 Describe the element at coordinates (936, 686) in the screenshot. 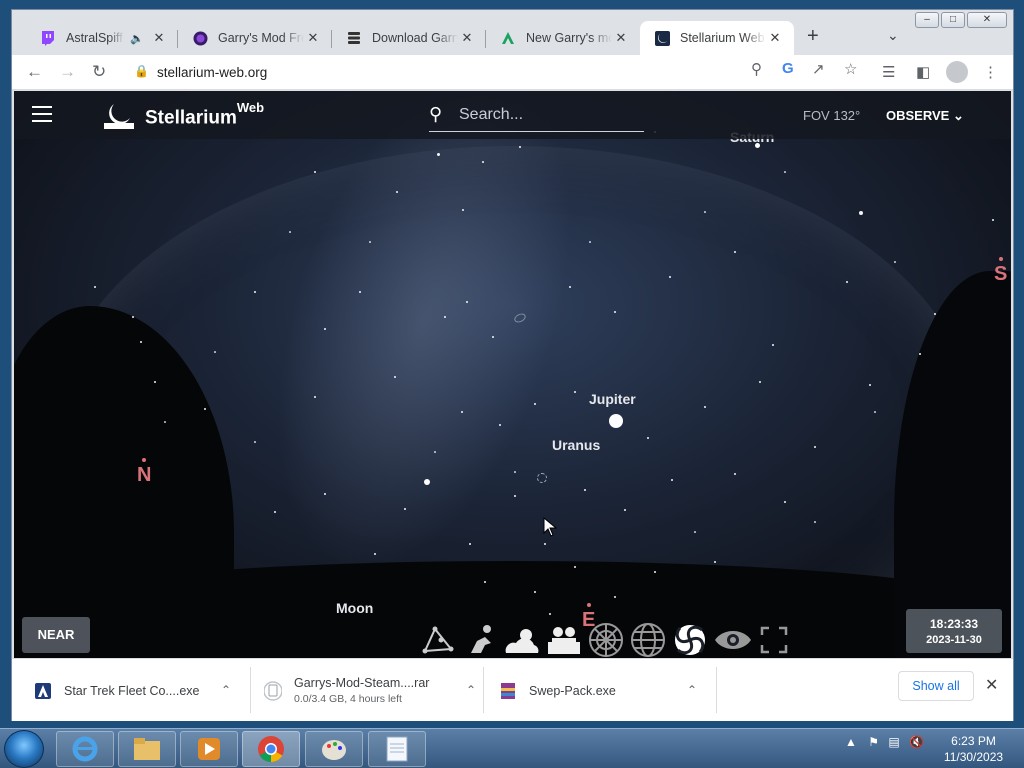

I see `show-all-button: Show all` at that location.